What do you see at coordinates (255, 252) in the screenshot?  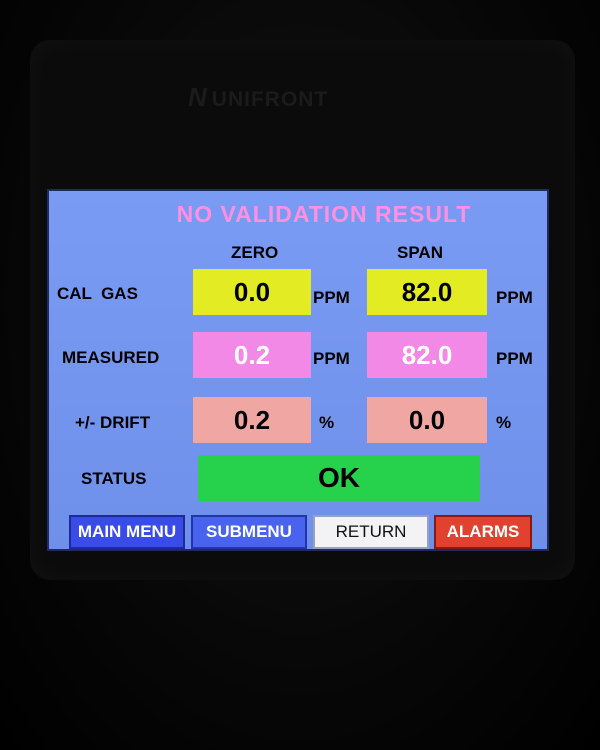 I see `column-header-zero: ZERO` at bounding box center [255, 252].